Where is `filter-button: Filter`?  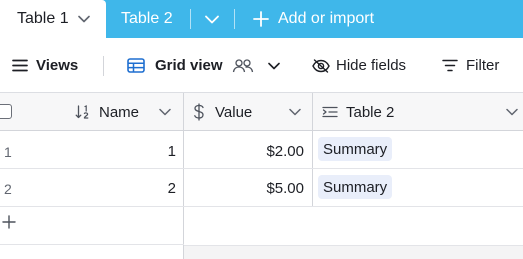 filter-button: Filter is located at coordinates (470, 65).